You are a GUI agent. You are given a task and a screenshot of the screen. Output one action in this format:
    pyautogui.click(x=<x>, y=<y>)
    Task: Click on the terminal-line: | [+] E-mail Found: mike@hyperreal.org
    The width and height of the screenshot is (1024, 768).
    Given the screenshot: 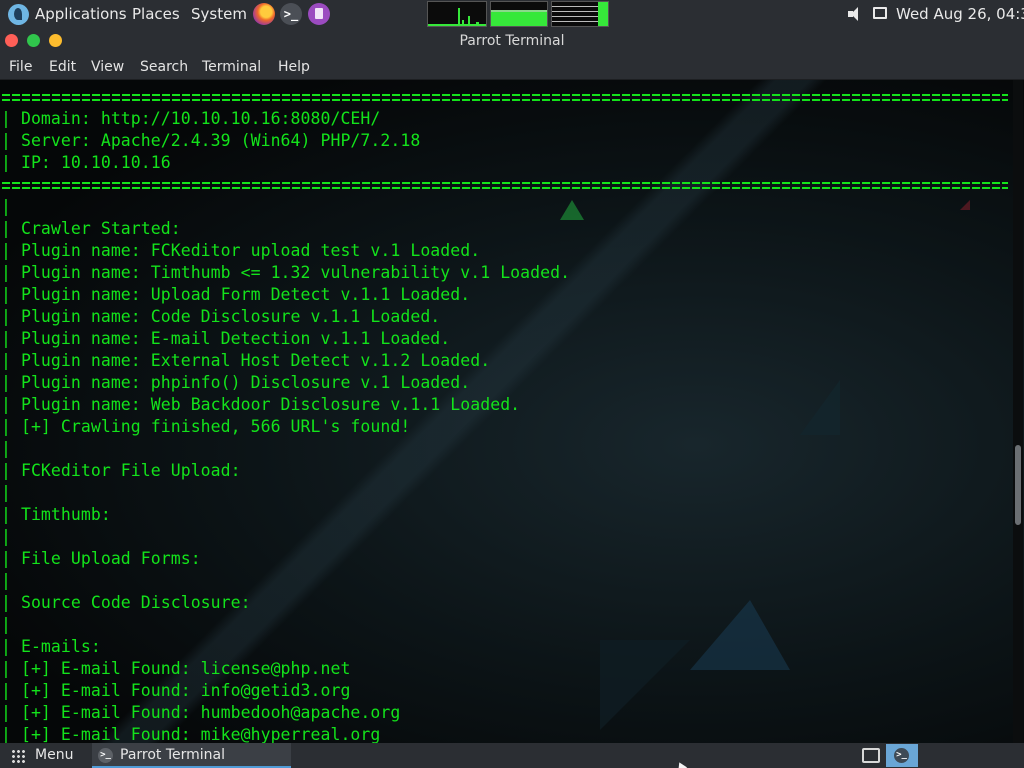 What is the action you would take?
    pyautogui.click(x=191, y=734)
    